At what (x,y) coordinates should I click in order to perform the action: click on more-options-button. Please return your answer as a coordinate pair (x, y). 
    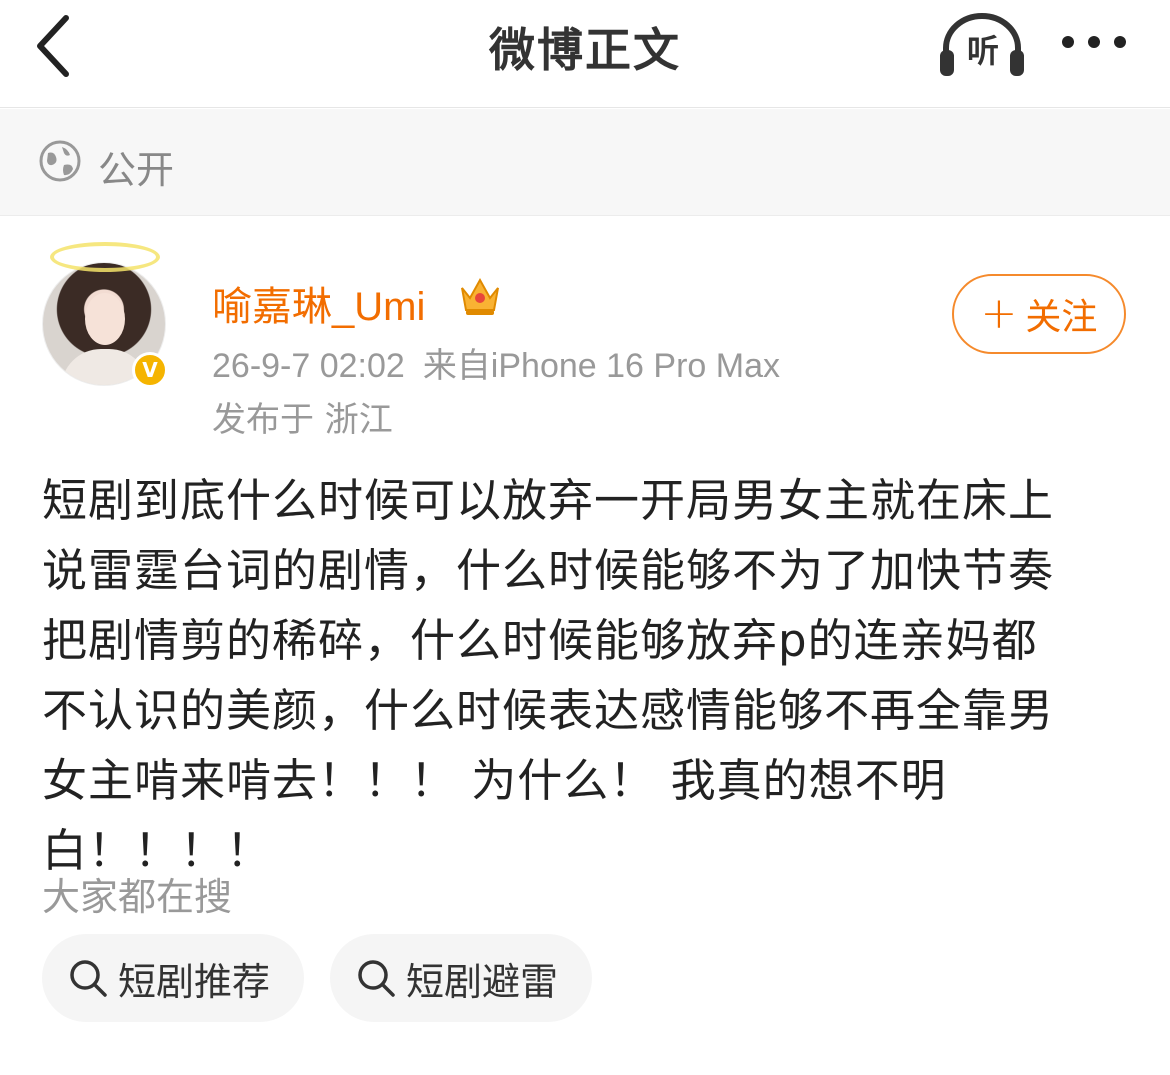
    Looking at the image, I should click on (1096, 42).